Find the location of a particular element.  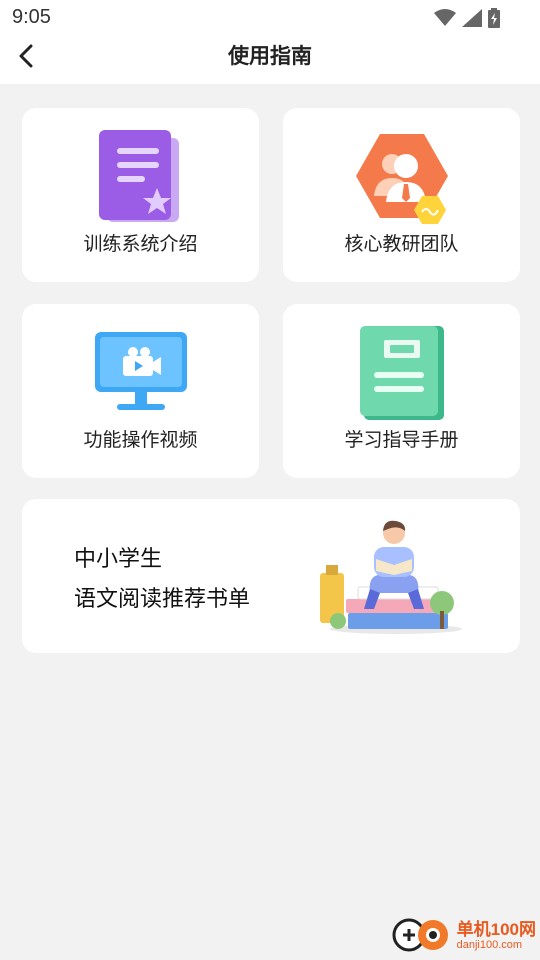

card-study-guide: 学习指导手册 is located at coordinates (401, 391).